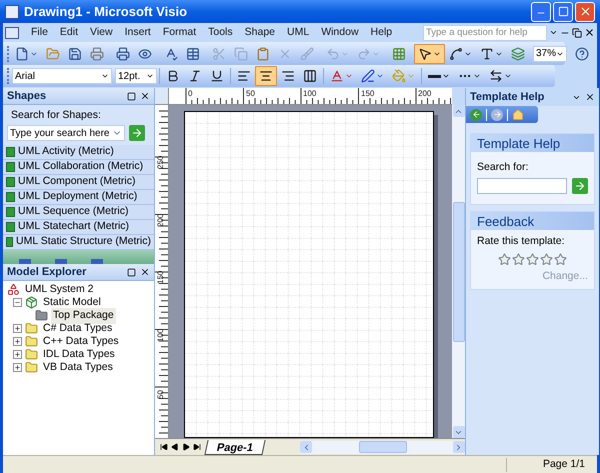  Describe the element at coordinates (458, 432) in the screenshot. I see `scroll-down-button` at that location.